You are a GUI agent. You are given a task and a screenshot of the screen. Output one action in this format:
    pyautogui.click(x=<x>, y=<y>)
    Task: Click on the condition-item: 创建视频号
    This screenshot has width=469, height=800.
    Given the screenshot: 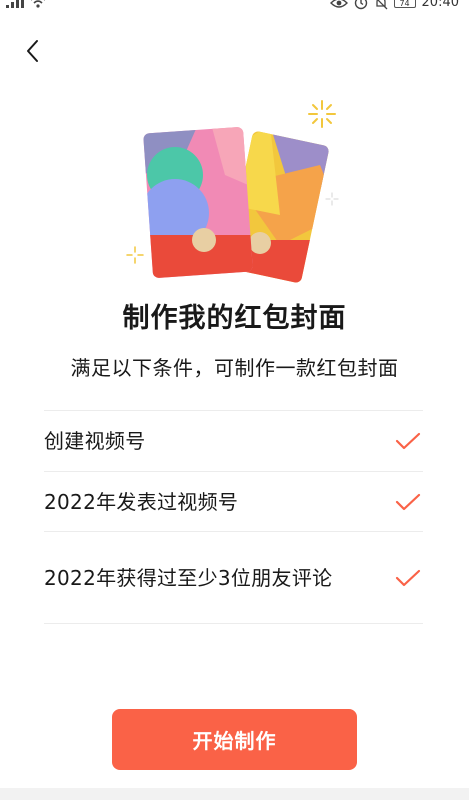 What is the action you would take?
    pyautogui.click(x=233, y=441)
    